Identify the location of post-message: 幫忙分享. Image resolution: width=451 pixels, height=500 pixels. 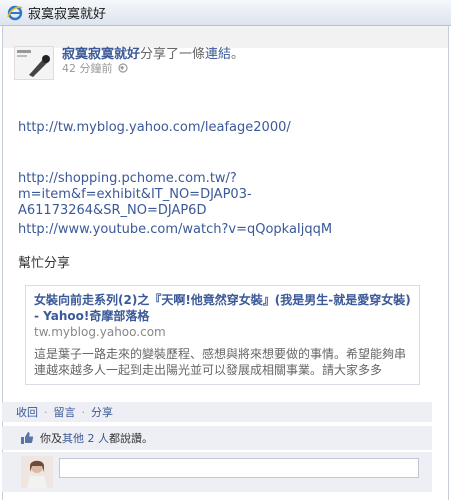
(44, 263).